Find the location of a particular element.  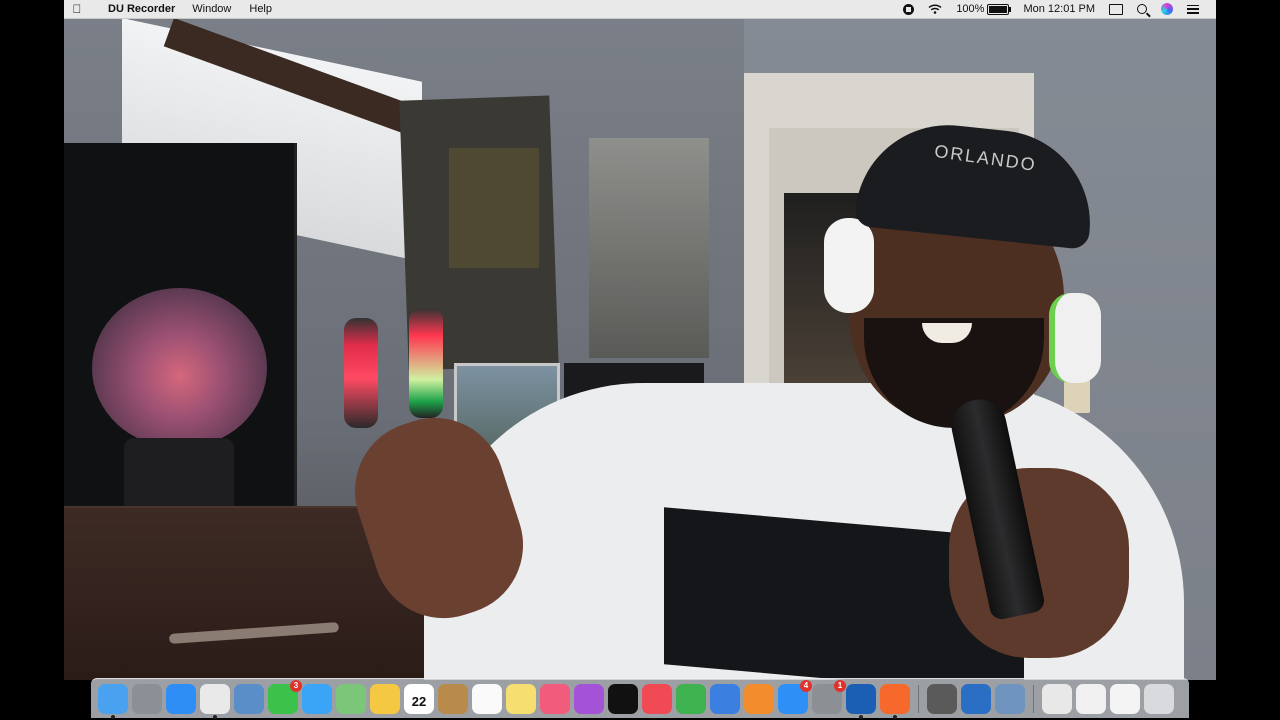

wifi-status is located at coordinates (935, 9).